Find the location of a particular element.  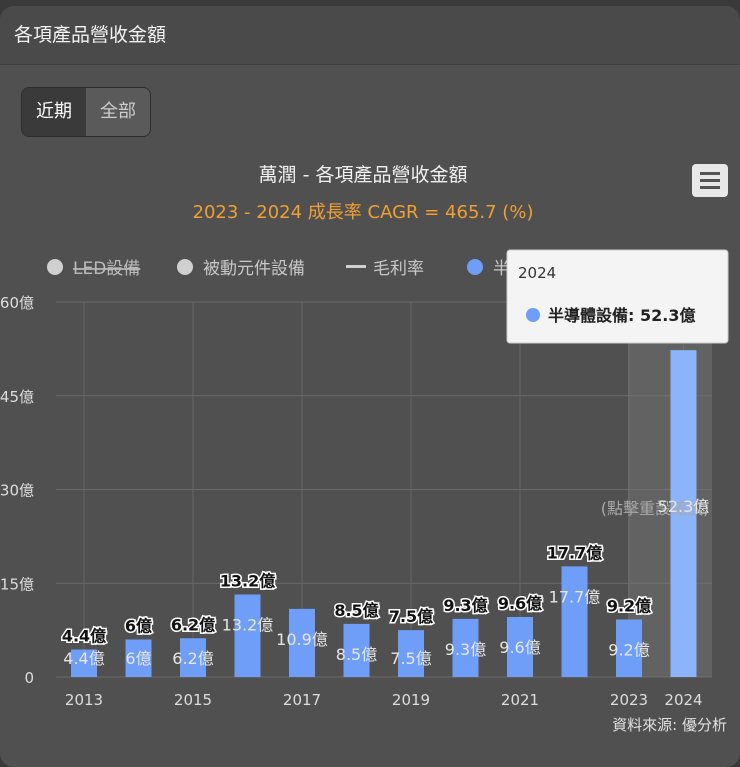

legend-item: LED設備 is located at coordinates (93, 269).